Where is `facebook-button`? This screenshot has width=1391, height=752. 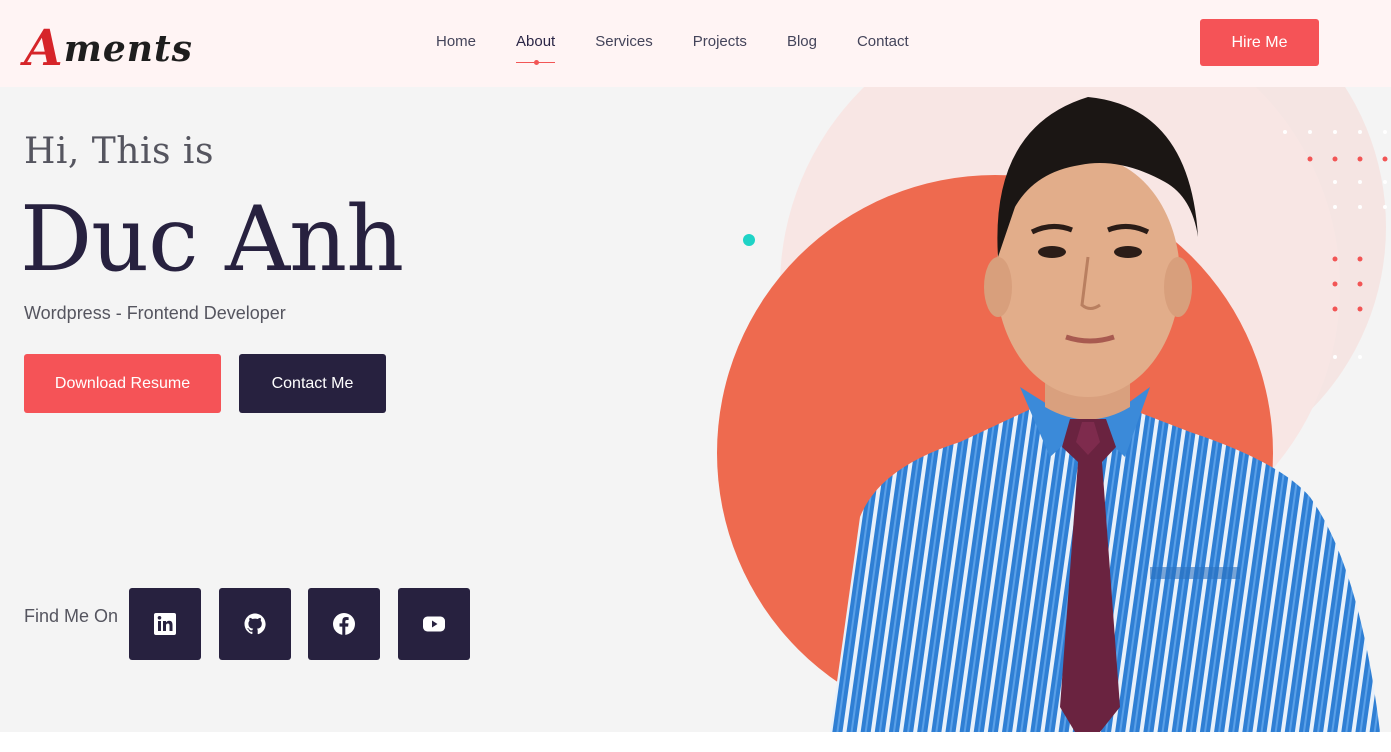
facebook-button is located at coordinates (344, 624).